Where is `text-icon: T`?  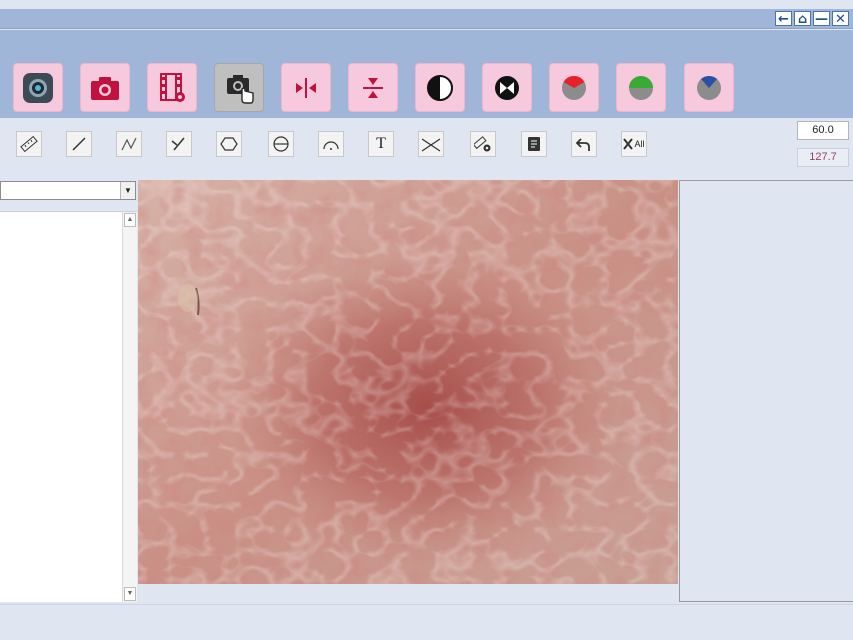 text-icon: T is located at coordinates (381, 143).